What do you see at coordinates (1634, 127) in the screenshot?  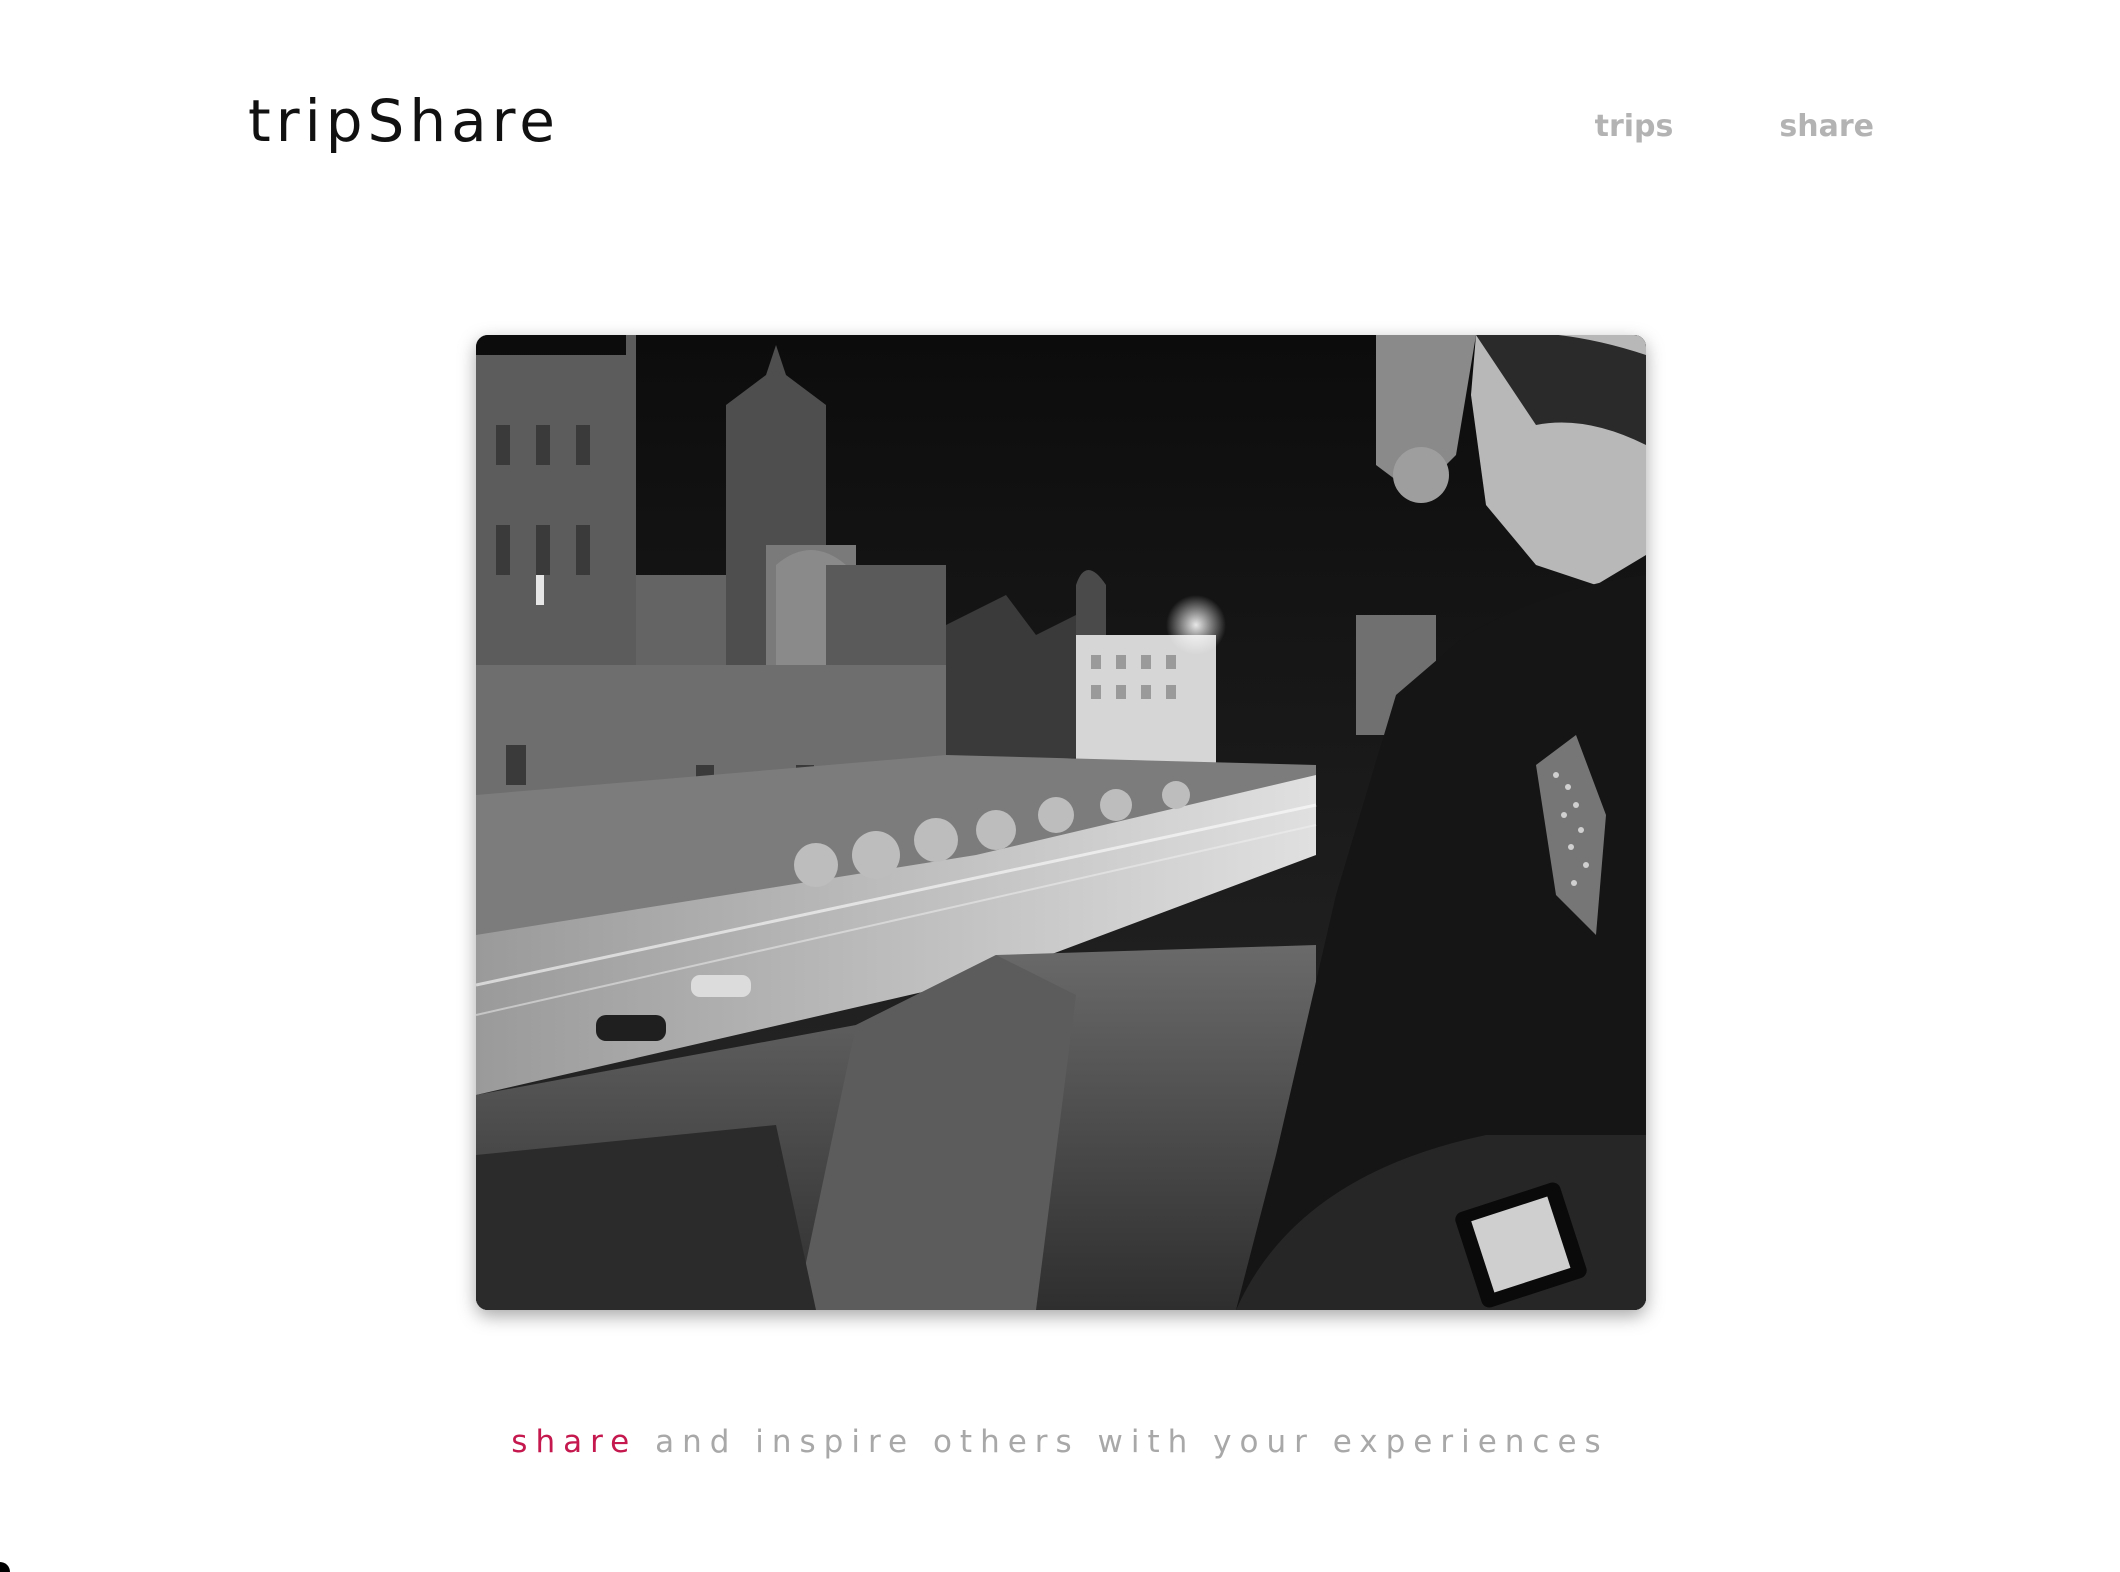 I see `nav-link-trips: trips` at bounding box center [1634, 127].